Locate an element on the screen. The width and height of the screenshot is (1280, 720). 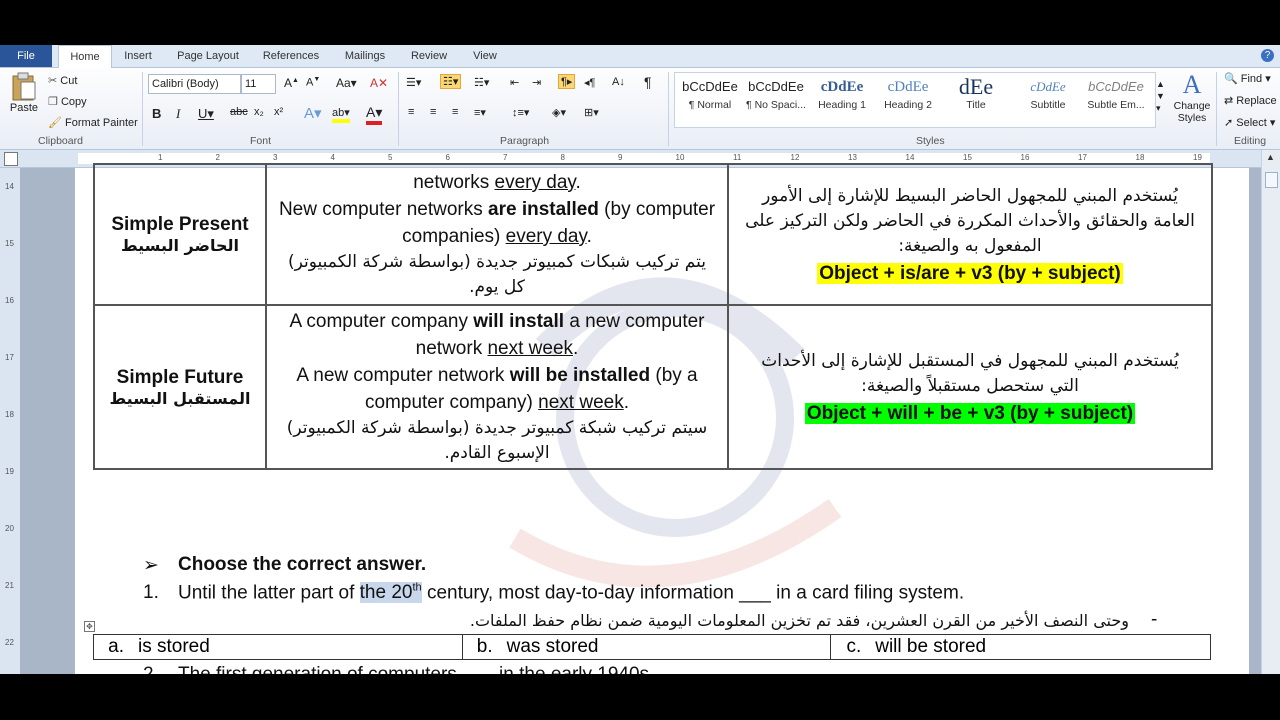
translation-dash: - is located at coordinates (1154, 619).